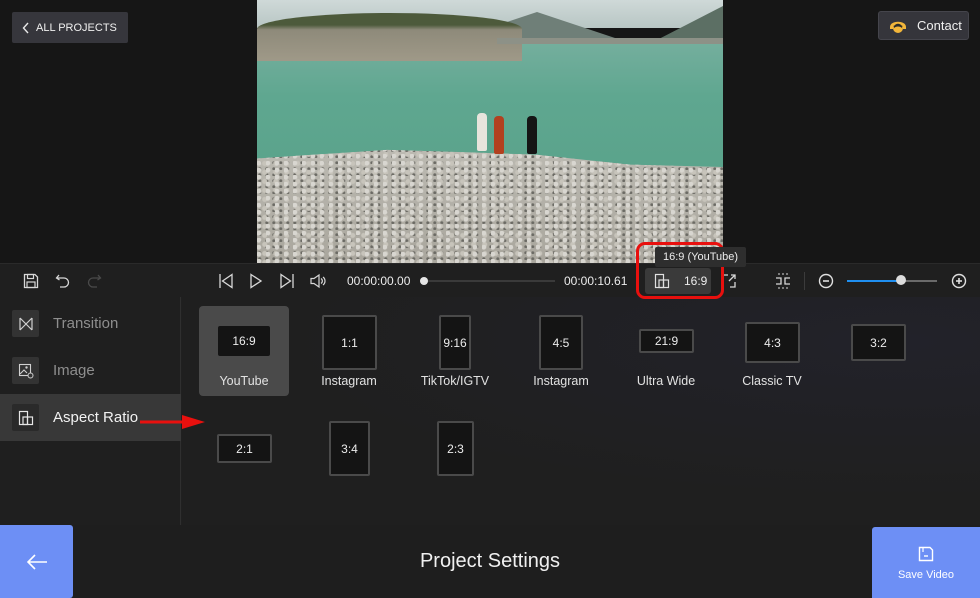  I want to click on play-button, so click(256, 281).